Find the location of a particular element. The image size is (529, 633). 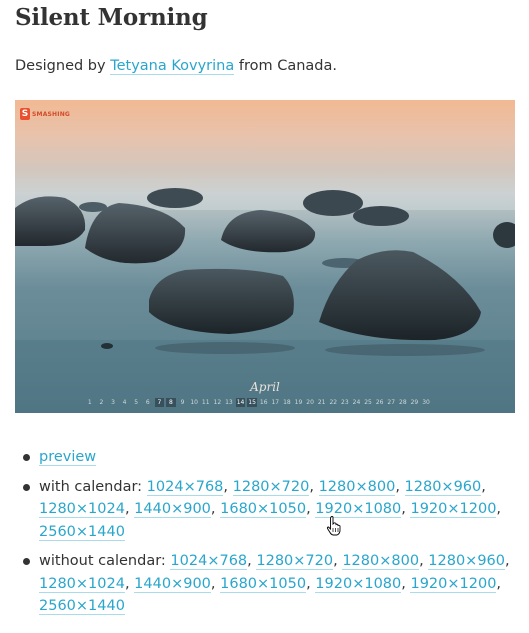

calendar-day: 21 is located at coordinates (321, 402).